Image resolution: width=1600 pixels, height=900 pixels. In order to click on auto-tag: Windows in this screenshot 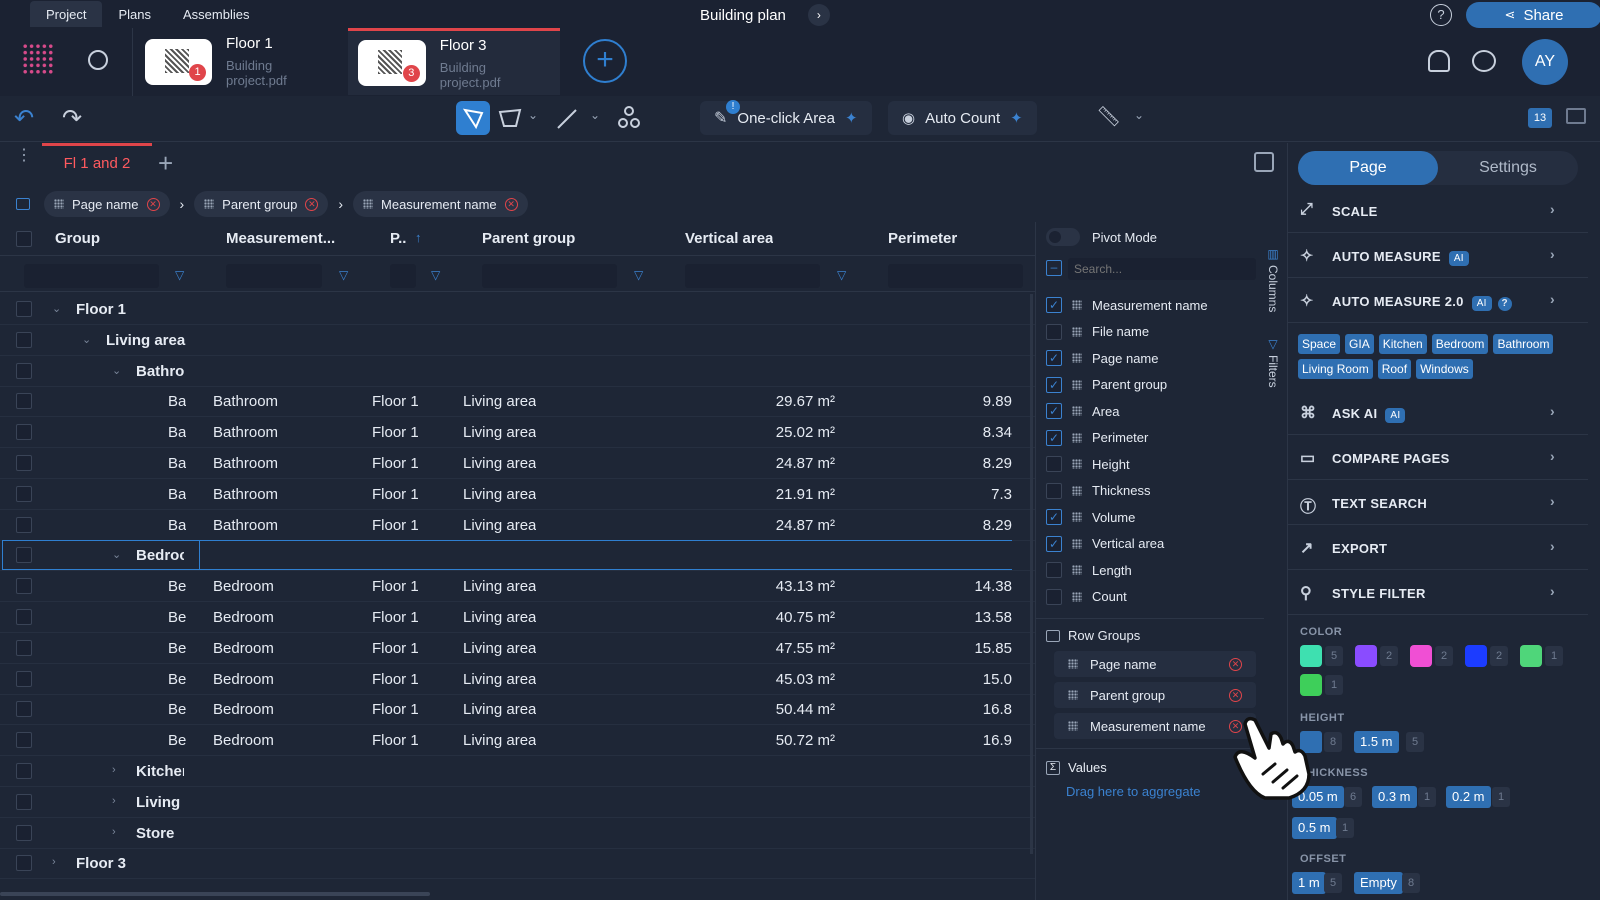, I will do `click(1444, 369)`.